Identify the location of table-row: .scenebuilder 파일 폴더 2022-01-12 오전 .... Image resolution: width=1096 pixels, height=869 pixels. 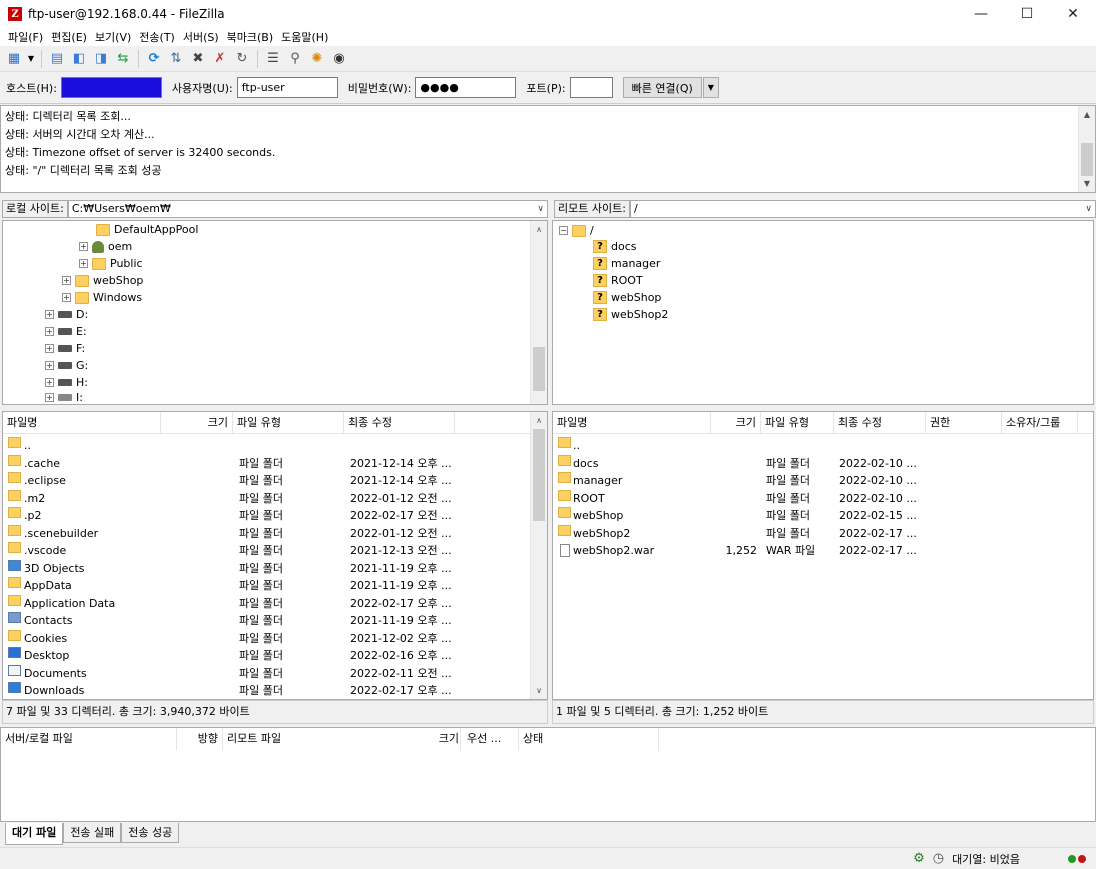
(266, 533).